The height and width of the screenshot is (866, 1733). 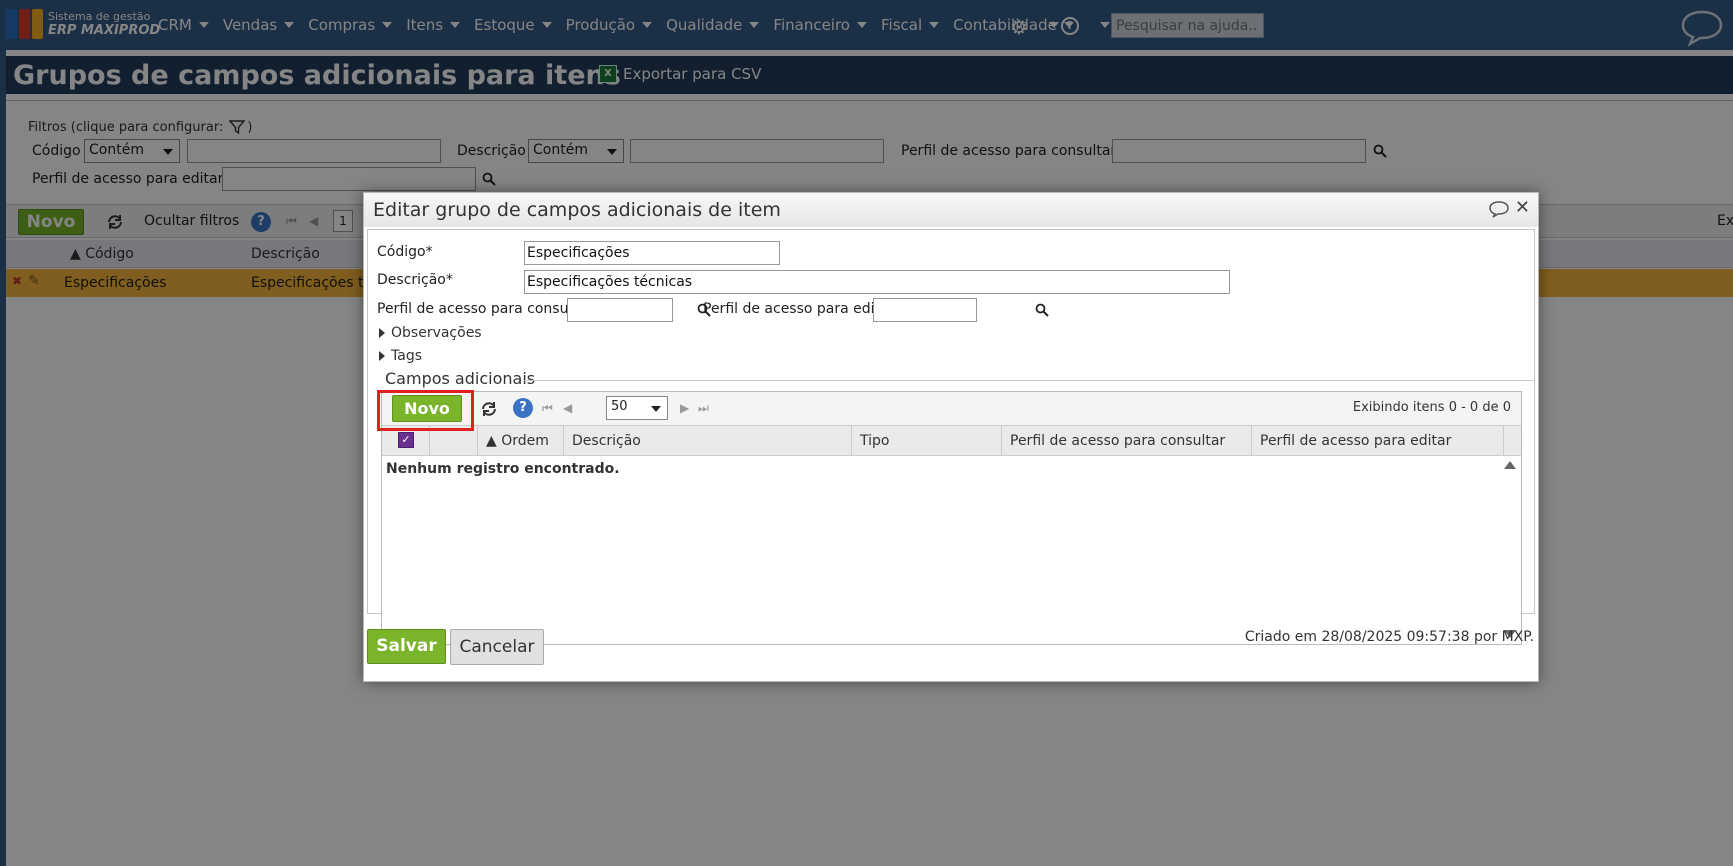 What do you see at coordinates (1499, 209) in the screenshot?
I see `comment-icon` at bounding box center [1499, 209].